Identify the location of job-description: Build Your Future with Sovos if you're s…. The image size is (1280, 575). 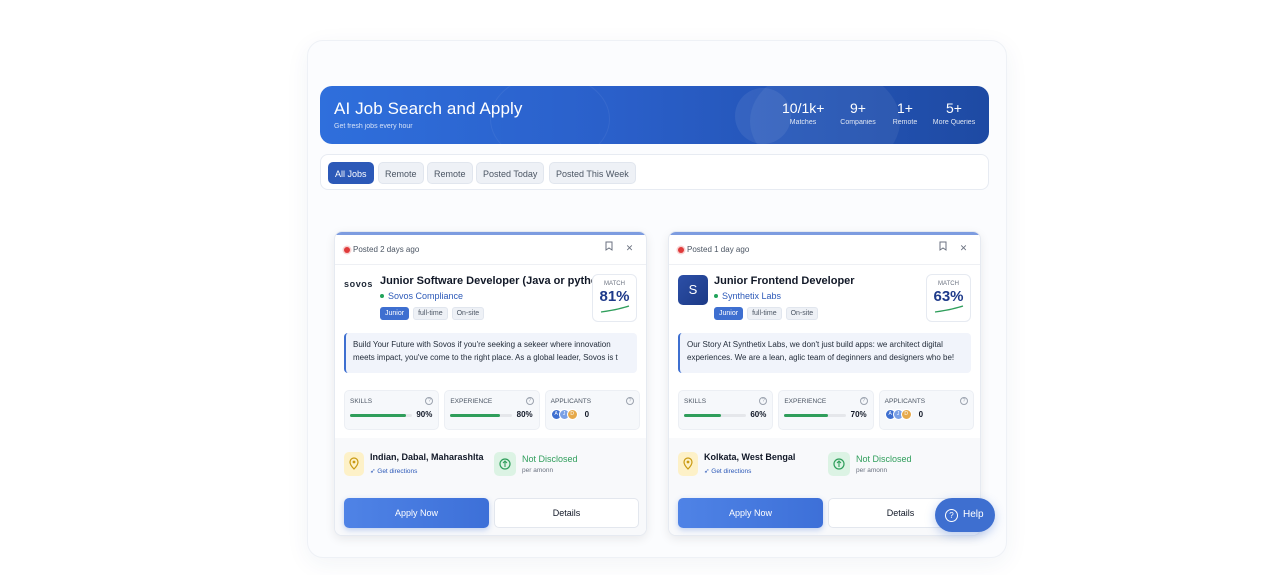
(490, 353).